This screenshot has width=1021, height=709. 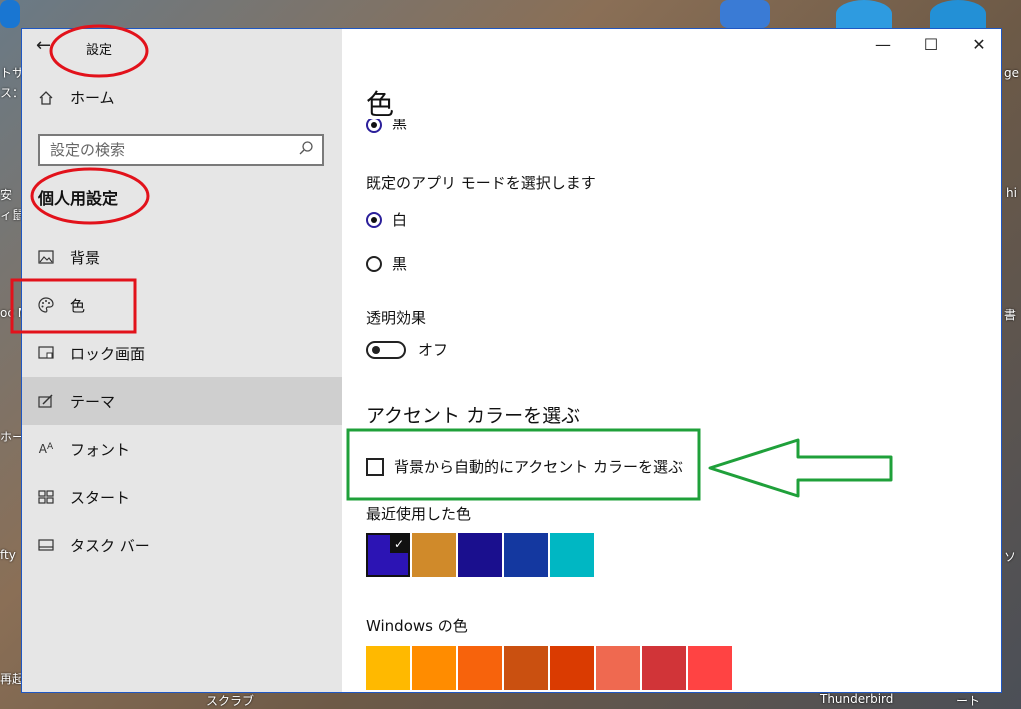 What do you see at coordinates (46, 401) in the screenshot?
I see `theme-icon` at bounding box center [46, 401].